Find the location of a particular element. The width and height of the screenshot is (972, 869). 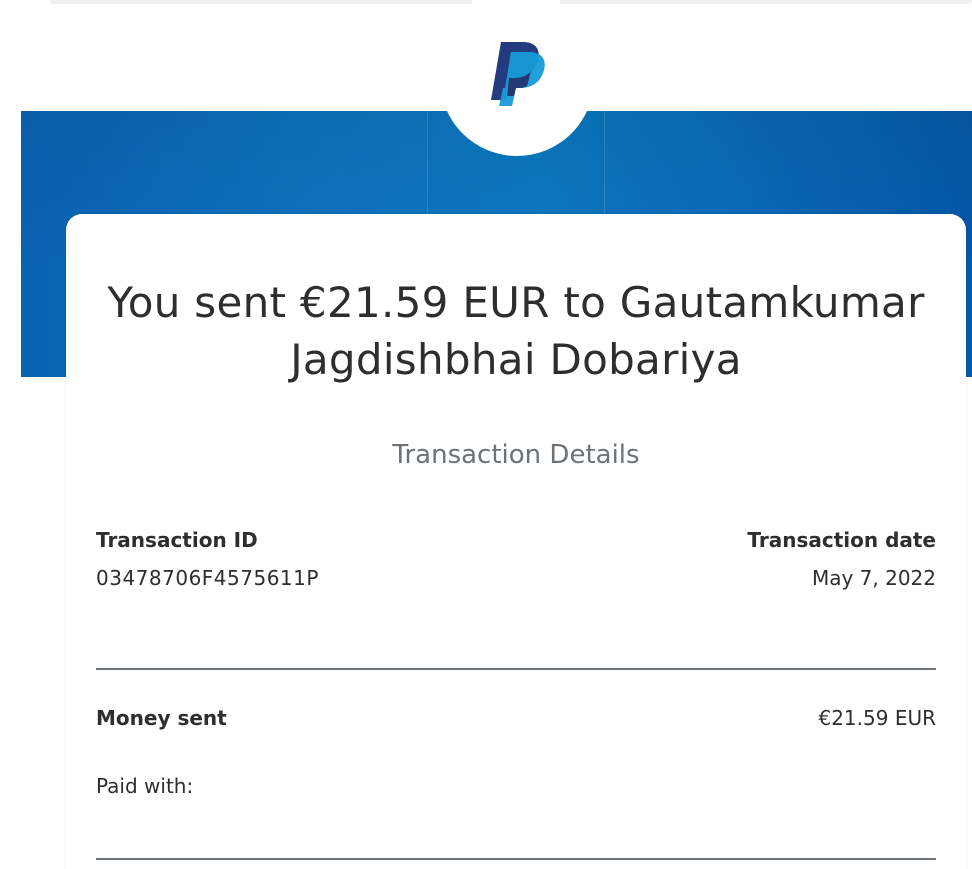

headline-line-1: You sent €21.59 EUR to Gautamkumar is located at coordinates (516, 302).